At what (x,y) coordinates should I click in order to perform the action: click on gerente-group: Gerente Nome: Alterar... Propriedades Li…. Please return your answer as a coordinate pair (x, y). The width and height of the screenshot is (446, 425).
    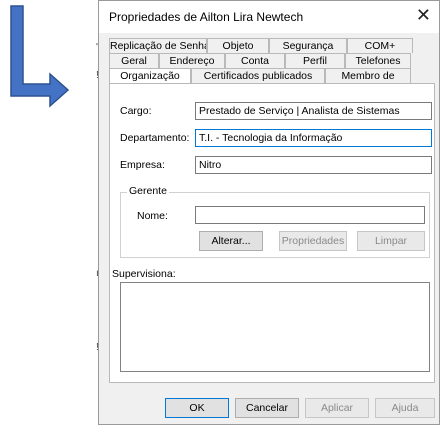
    Looking at the image, I should click on (275, 221).